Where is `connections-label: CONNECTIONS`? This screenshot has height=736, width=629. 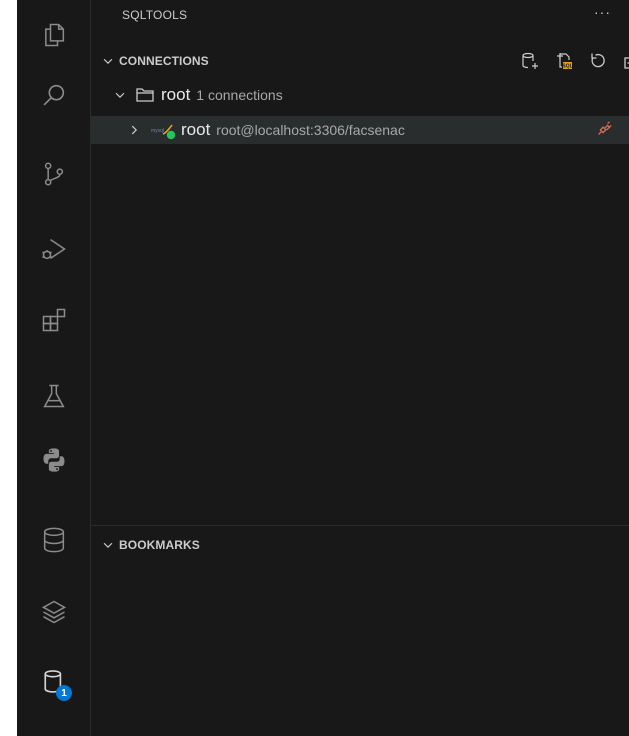 connections-label: CONNECTIONS is located at coordinates (164, 61).